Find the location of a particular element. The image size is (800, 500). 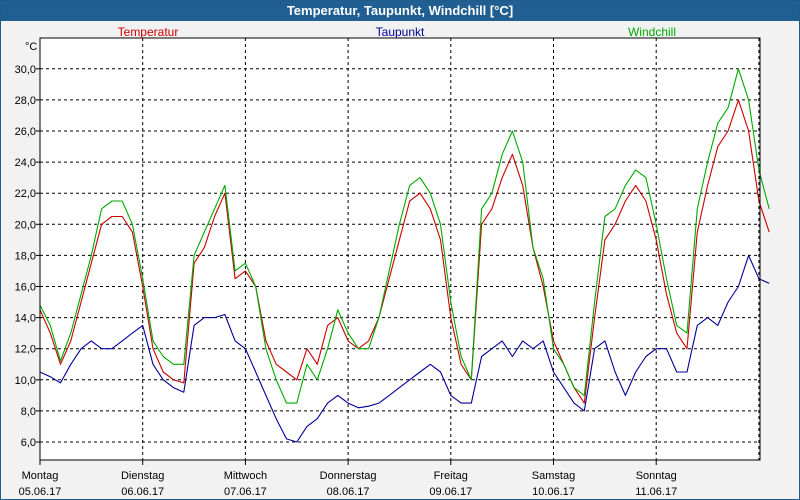

x-tick-date-label: 06.06.17 is located at coordinates (142, 492).